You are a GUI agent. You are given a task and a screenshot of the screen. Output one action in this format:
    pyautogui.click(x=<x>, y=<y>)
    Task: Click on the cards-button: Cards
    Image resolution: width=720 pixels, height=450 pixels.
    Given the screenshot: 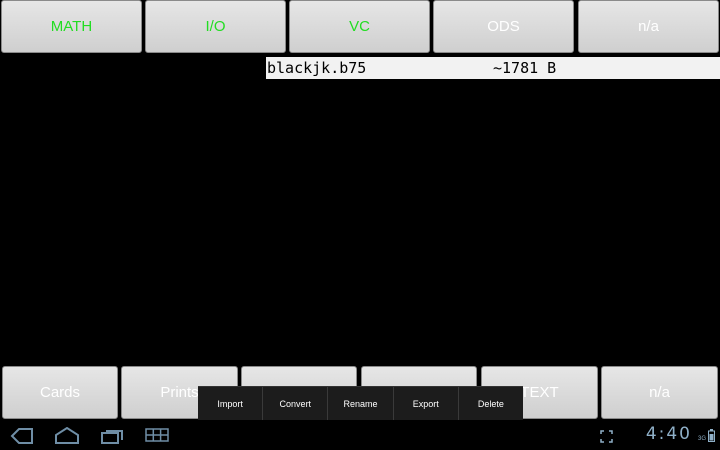 What is the action you would take?
    pyautogui.click(x=60, y=392)
    